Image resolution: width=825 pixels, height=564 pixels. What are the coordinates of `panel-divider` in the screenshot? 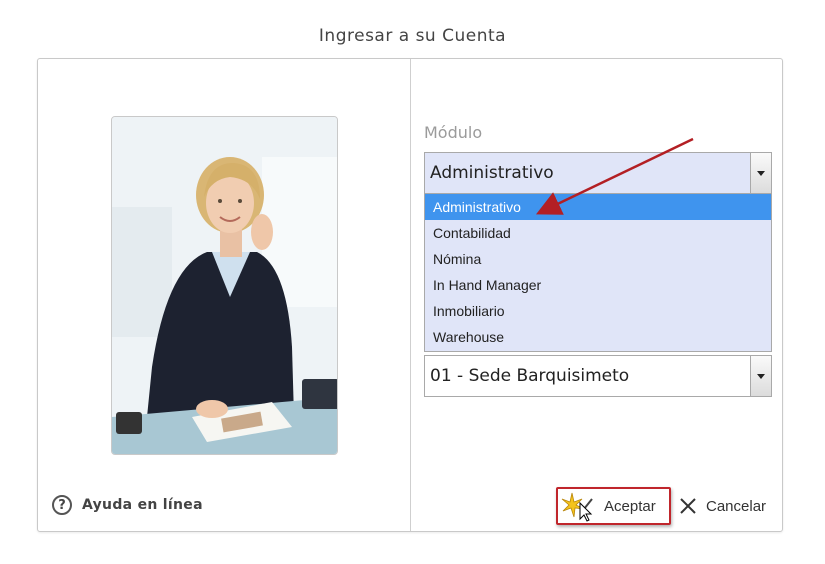 It's located at (410, 295).